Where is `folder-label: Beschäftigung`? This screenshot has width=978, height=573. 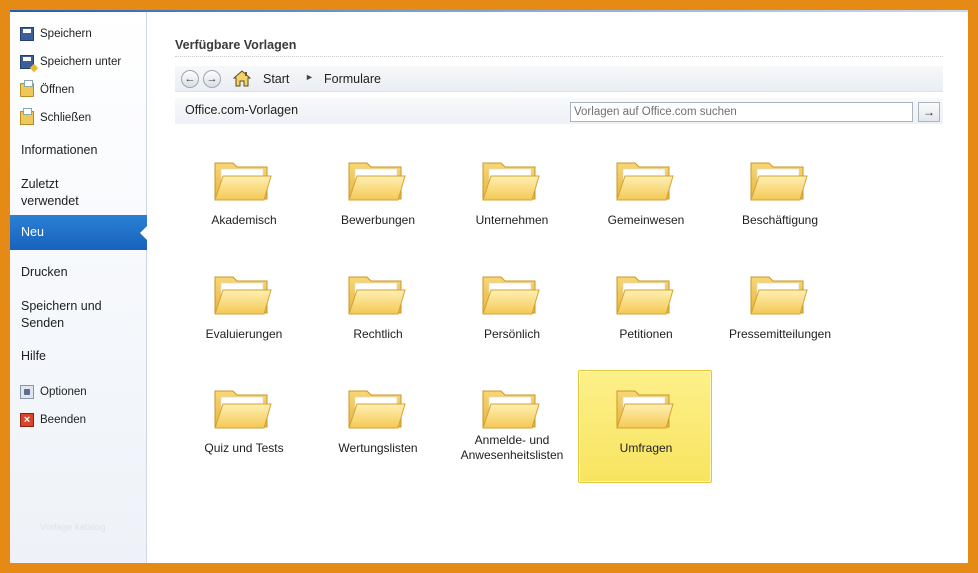 folder-label: Beschäftigung is located at coordinates (780, 220).